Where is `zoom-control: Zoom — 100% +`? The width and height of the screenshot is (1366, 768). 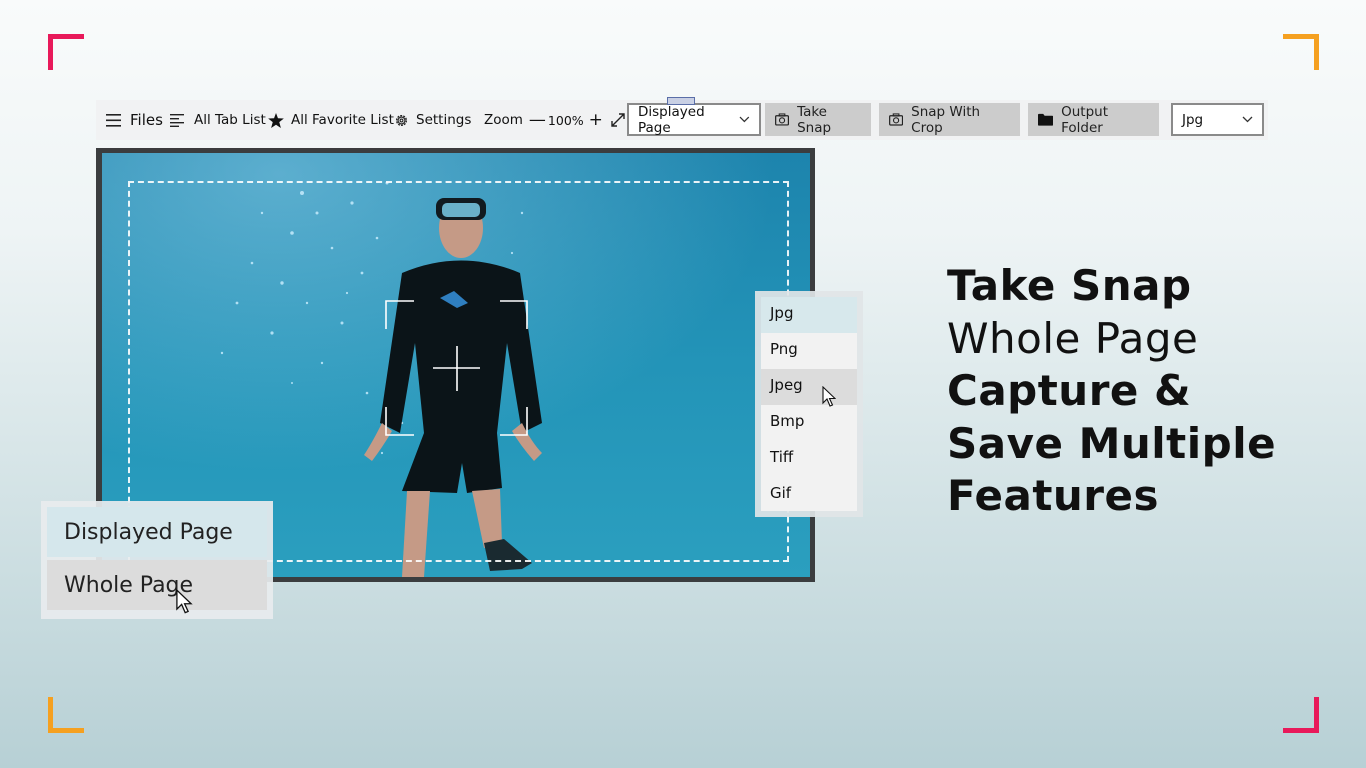 zoom-control: Zoom — 100% + is located at coordinates (554, 120).